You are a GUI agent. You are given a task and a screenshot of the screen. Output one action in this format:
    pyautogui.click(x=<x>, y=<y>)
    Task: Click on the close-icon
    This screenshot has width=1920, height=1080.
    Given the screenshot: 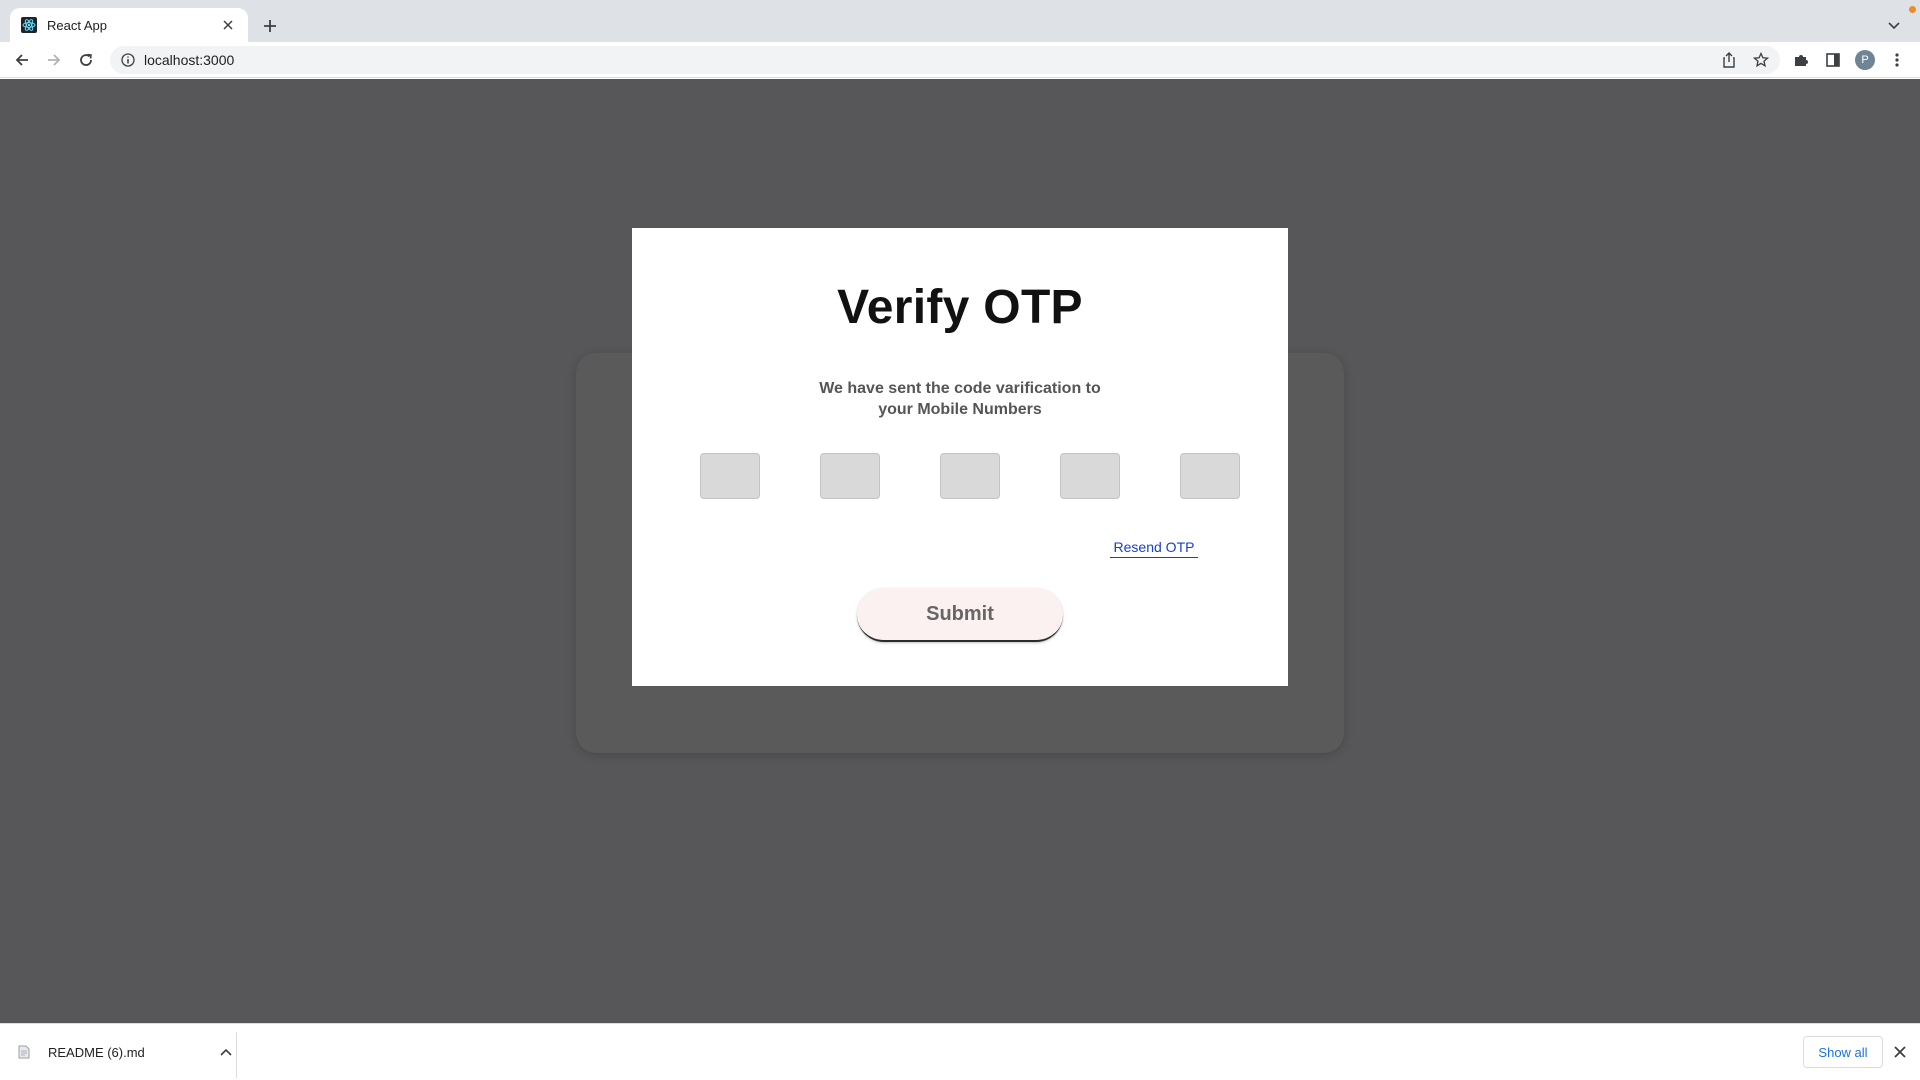 What is the action you would take?
    pyautogui.click(x=1900, y=1052)
    